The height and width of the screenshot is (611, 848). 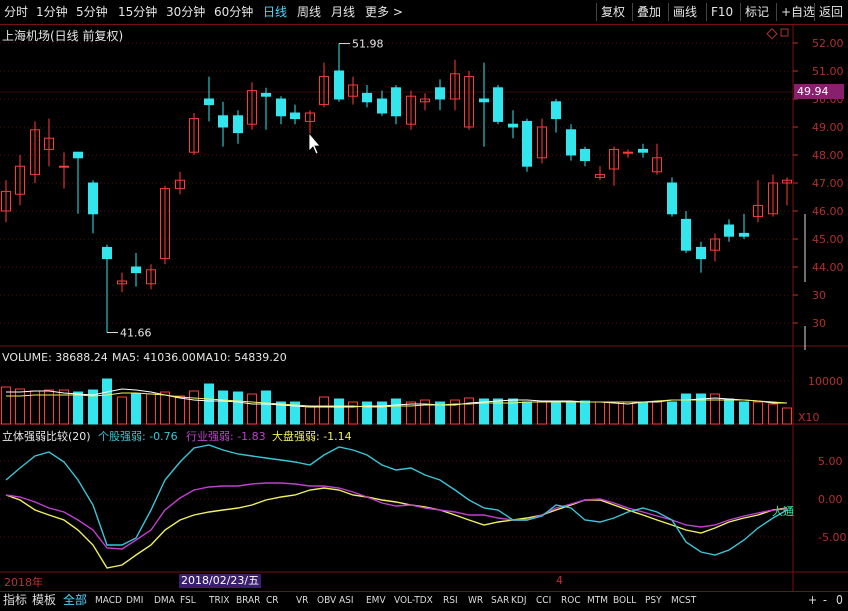 What do you see at coordinates (302, 600) in the screenshot?
I see `indicator-tab-vr: VR` at bounding box center [302, 600].